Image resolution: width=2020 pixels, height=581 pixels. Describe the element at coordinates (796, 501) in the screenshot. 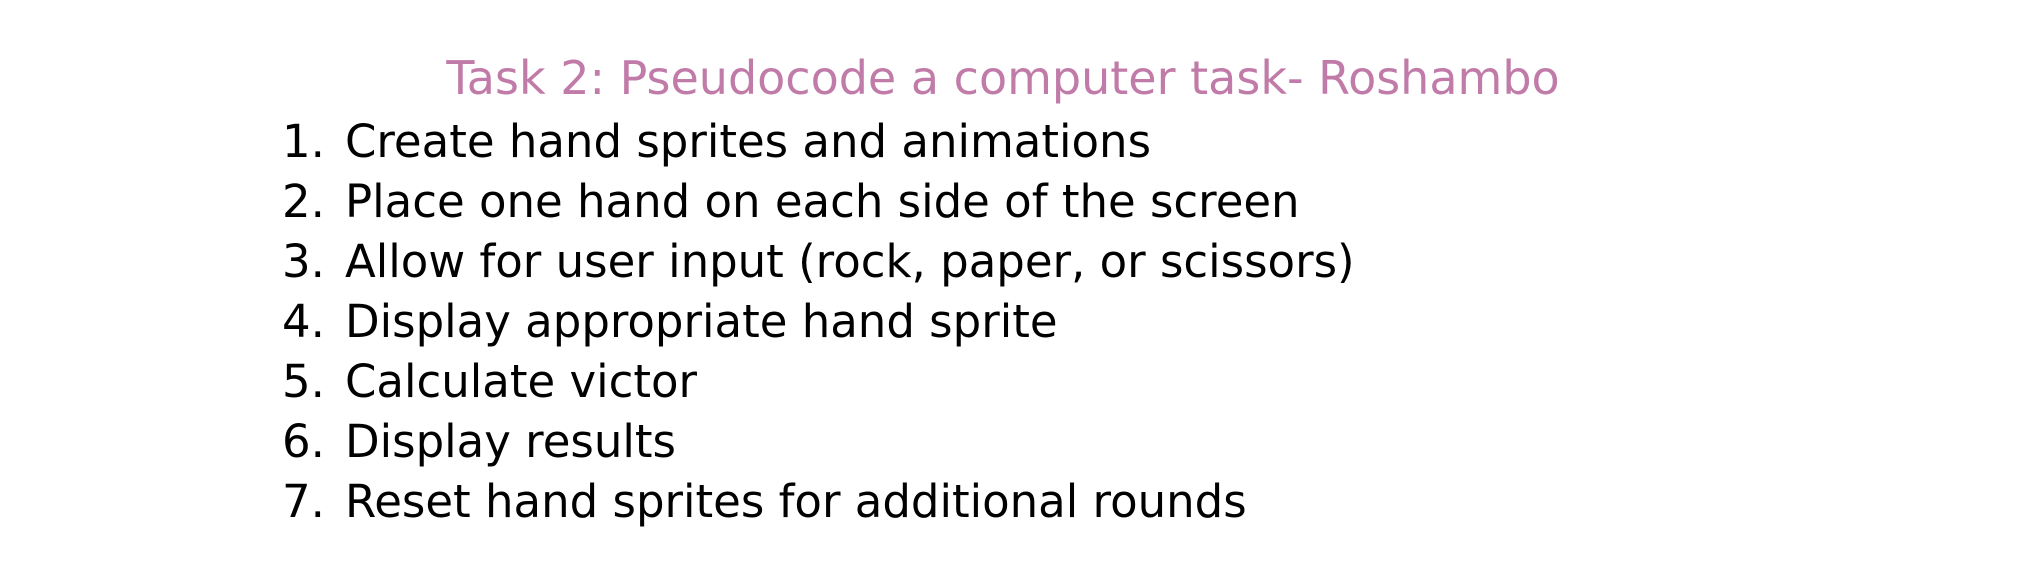

I see `step-text: Reset hand sprites for additional rounds` at that location.